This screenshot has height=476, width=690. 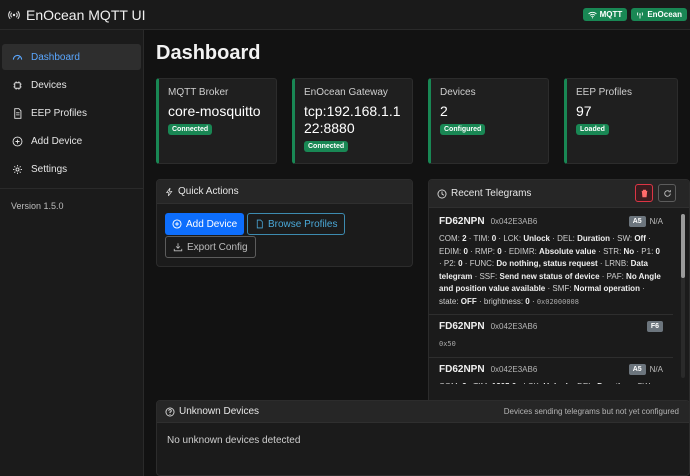 What do you see at coordinates (629, 251) in the screenshot?
I see `field-value: No` at bounding box center [629, 251].